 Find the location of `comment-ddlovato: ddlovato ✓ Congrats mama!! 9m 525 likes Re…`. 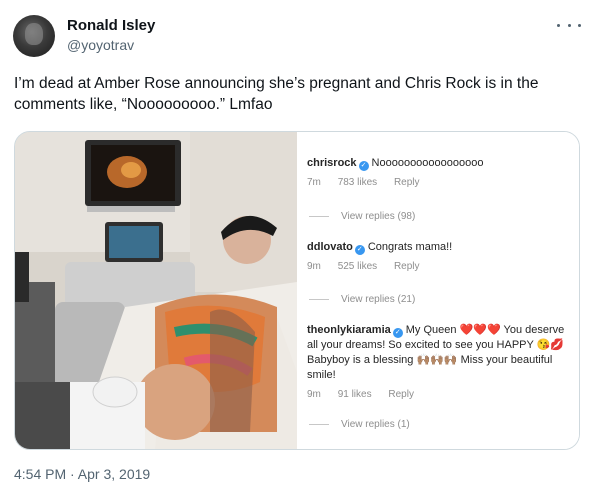

comment-ddlovato: ddlovato ✓ Congrats mama!! 9m 525 likes Re… is located at coordinates (439, 256).